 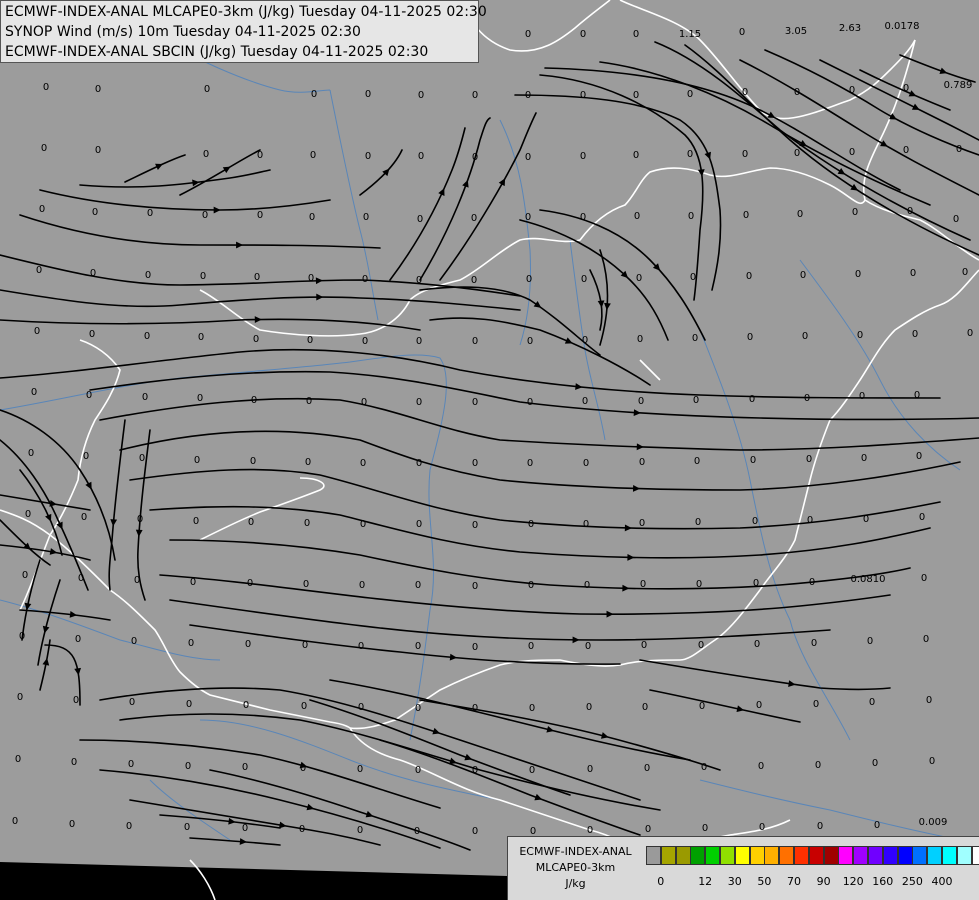 What do you see at coordinates (823, 881) in the screenshot?
I see `legend-tick-label: 90` at bounding box center [823, 881].